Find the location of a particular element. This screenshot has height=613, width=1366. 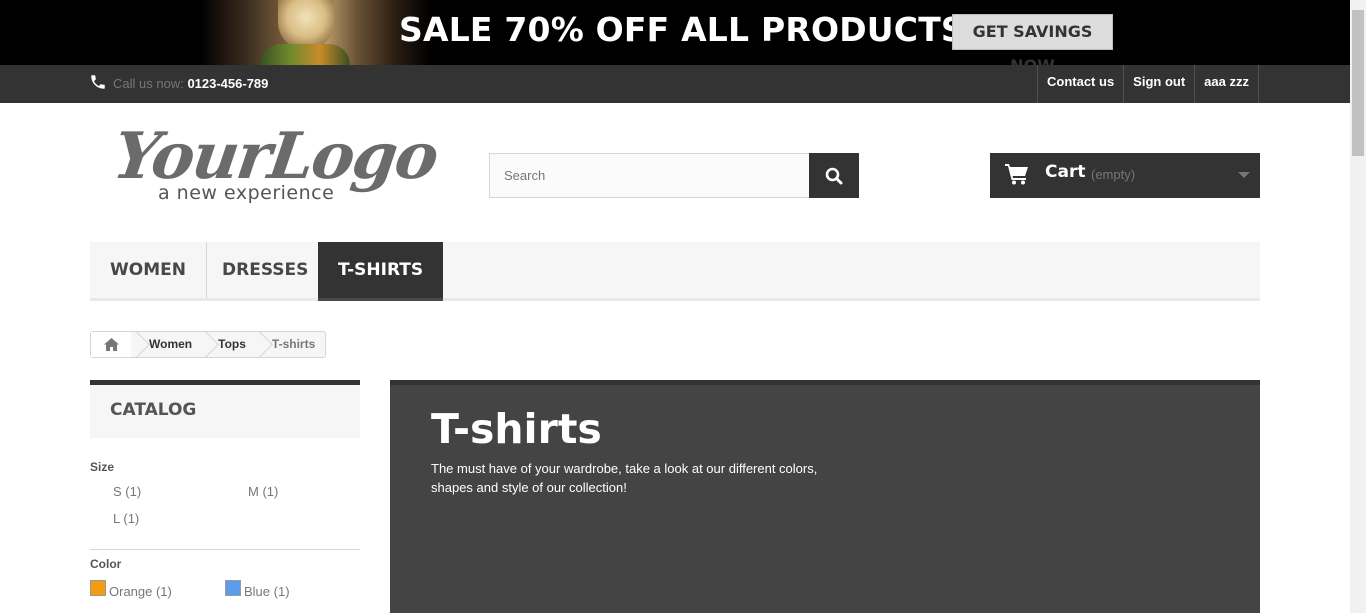

cart-label: Cart is located at coordinates (1065, 172).